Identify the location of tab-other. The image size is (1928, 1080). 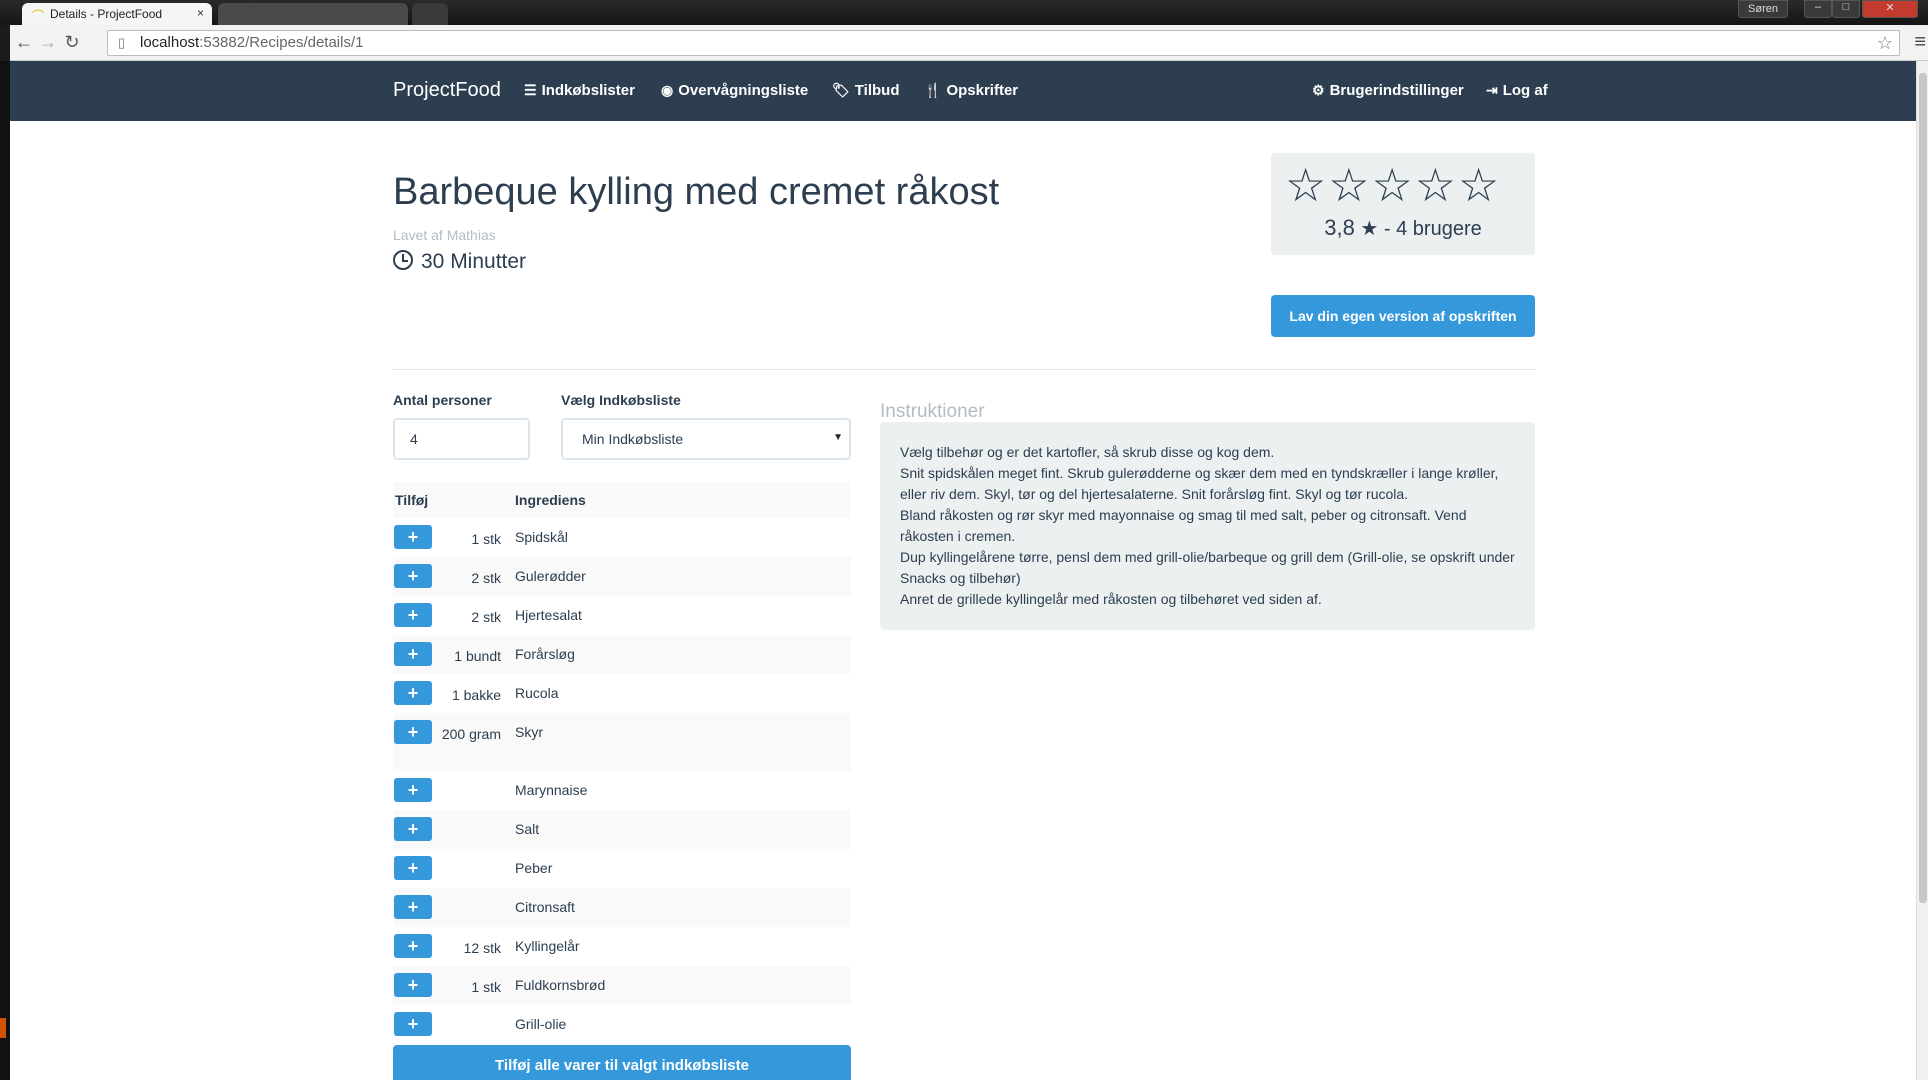
(313, 14).